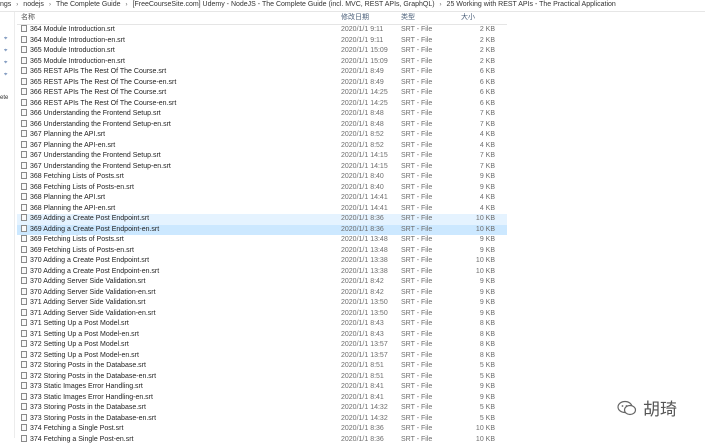 This screenshot has height=445, width=705. What do you see at coordinates (180, 18) in the screenshot?
I see `column-header-name: 名称` at bounding box center [180, 18].